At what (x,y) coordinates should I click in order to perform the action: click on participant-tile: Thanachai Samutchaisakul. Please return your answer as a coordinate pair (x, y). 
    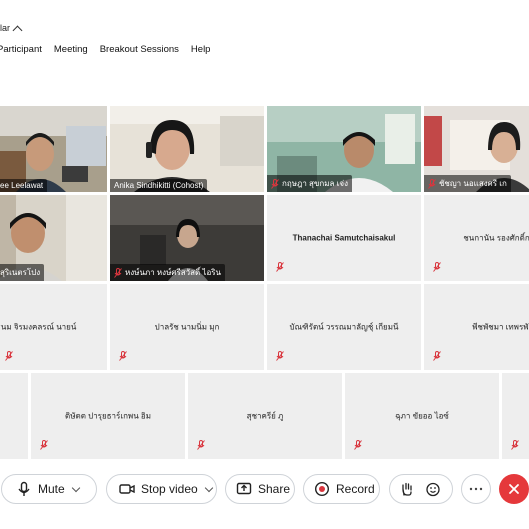
    Looking at the image, I should click on (344, 238).